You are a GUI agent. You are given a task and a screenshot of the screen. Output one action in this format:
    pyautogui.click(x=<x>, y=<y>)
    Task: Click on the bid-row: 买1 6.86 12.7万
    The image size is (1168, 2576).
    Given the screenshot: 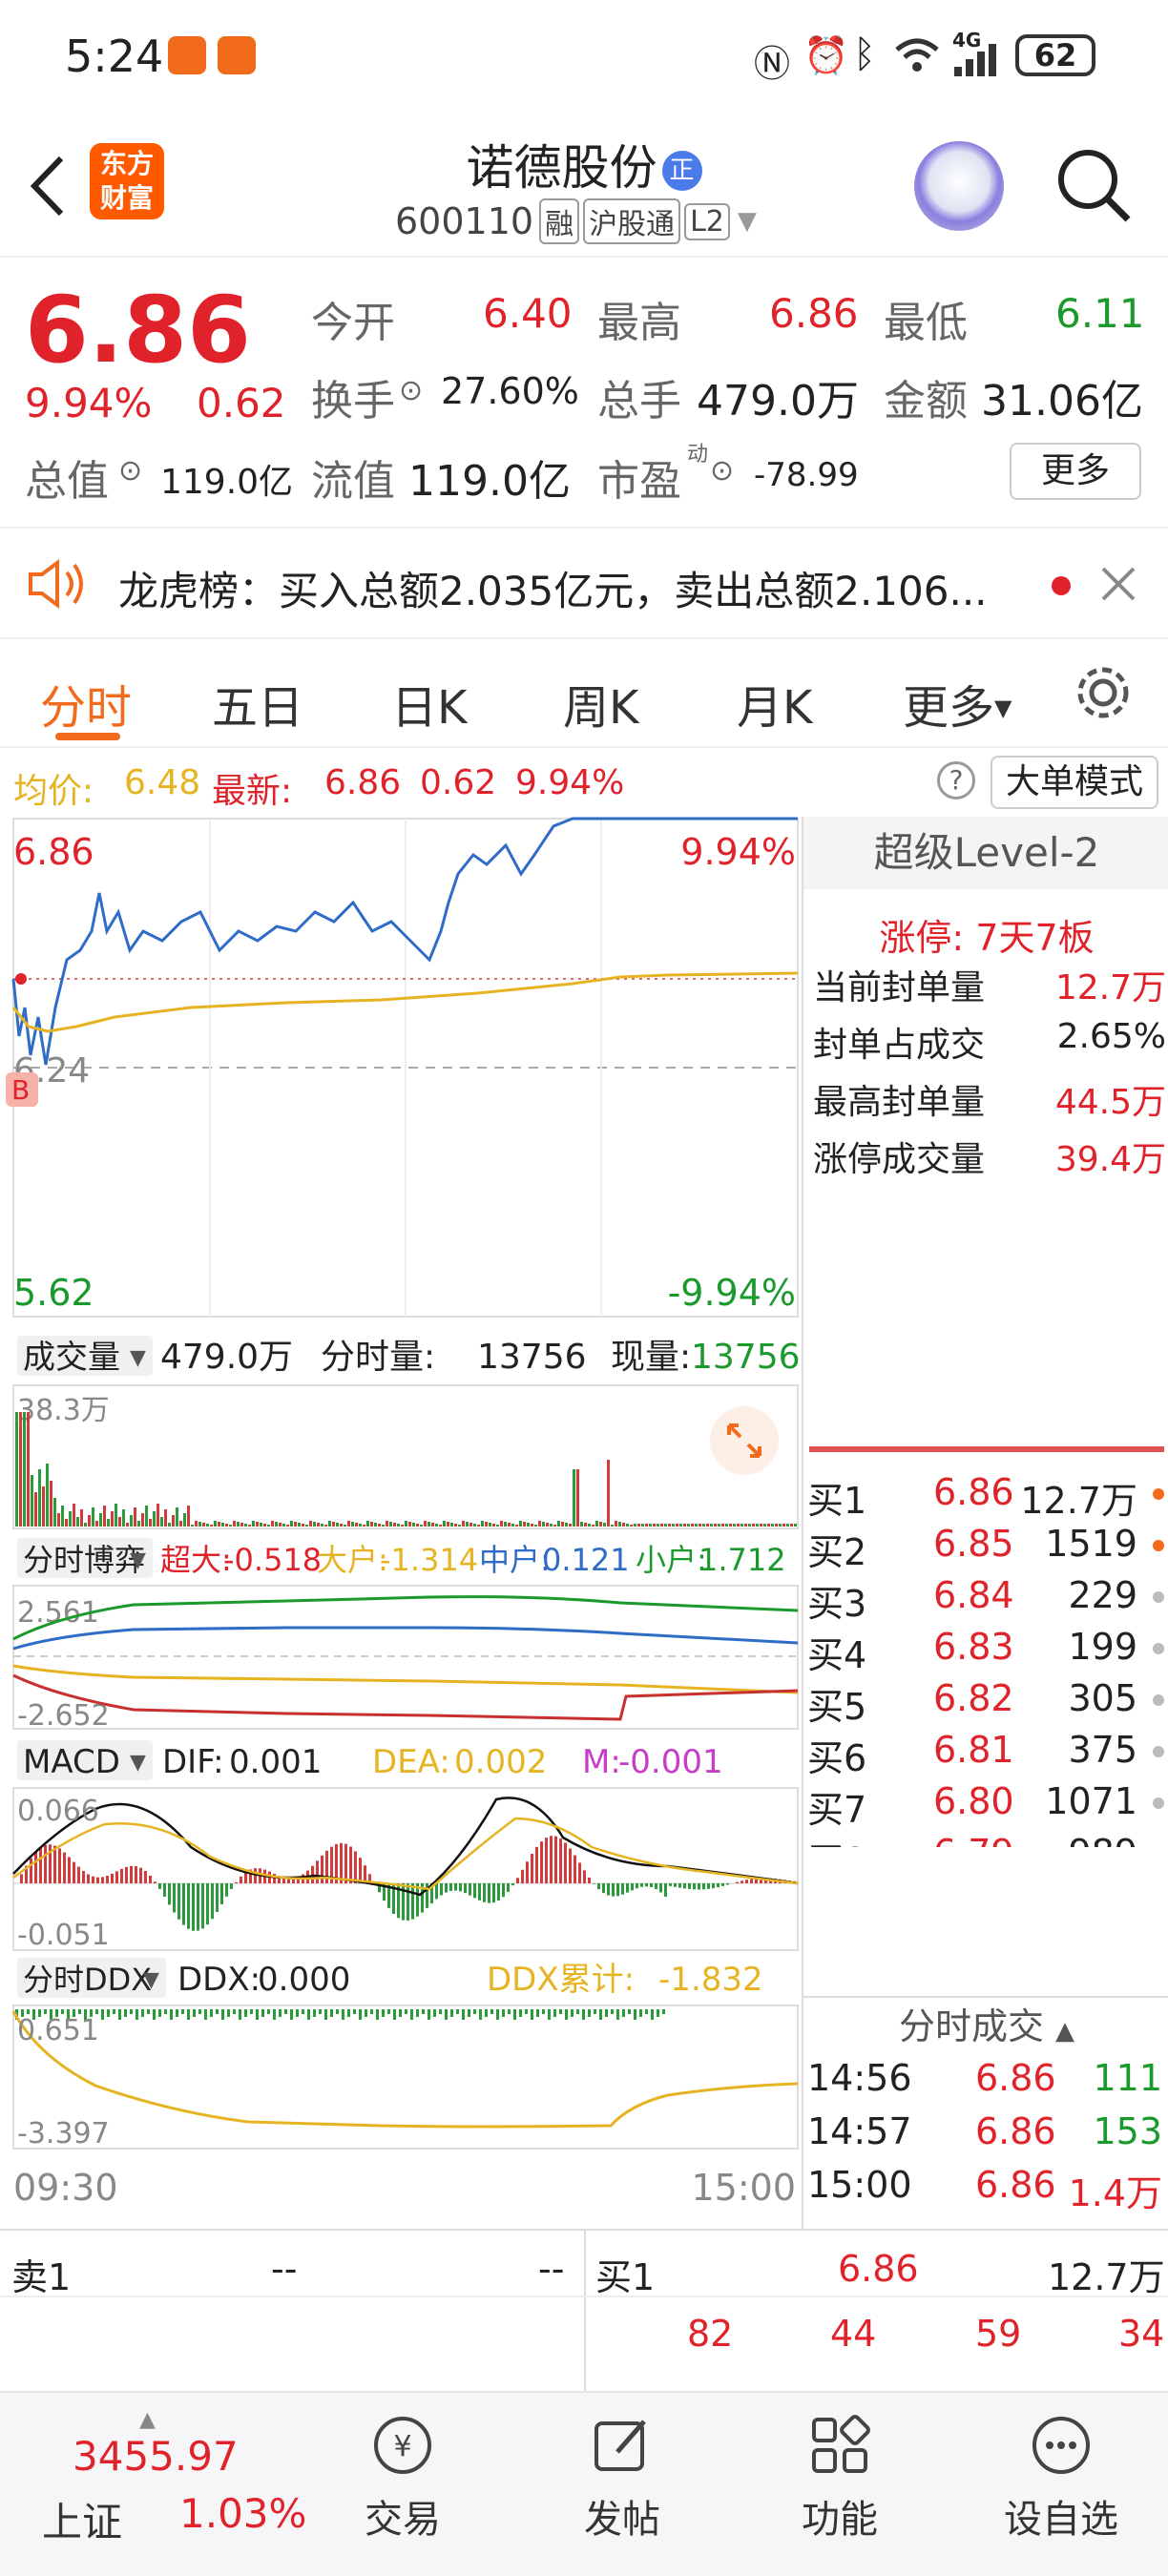 What is the action you would take?
    pyautogui.click(x=986, y=1496)
    